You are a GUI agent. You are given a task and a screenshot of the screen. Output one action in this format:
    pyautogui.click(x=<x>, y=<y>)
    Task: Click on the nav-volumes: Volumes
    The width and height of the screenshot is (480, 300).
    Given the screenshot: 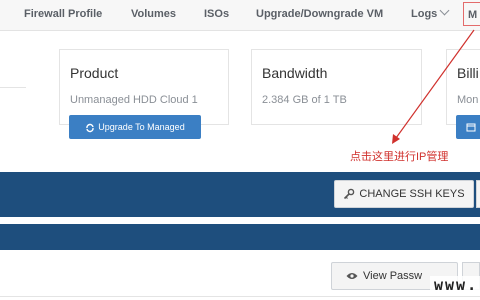 What is the action you would take?
    pyautogui.click(x=153, y=14)
    